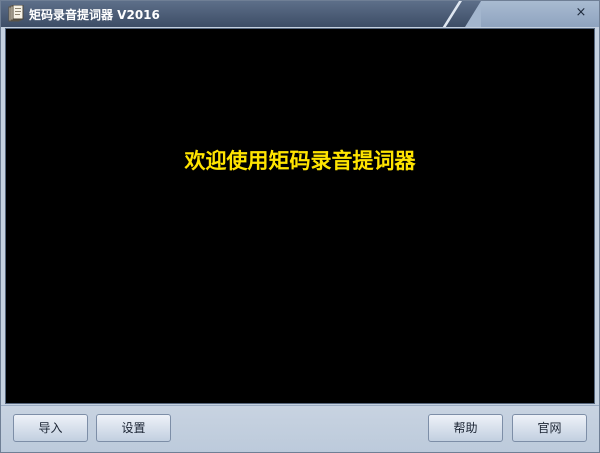  What do you see at coordinates (549, 428) in the screenshot?
I see `website-button: 官网` at bounding box center [549, 428].